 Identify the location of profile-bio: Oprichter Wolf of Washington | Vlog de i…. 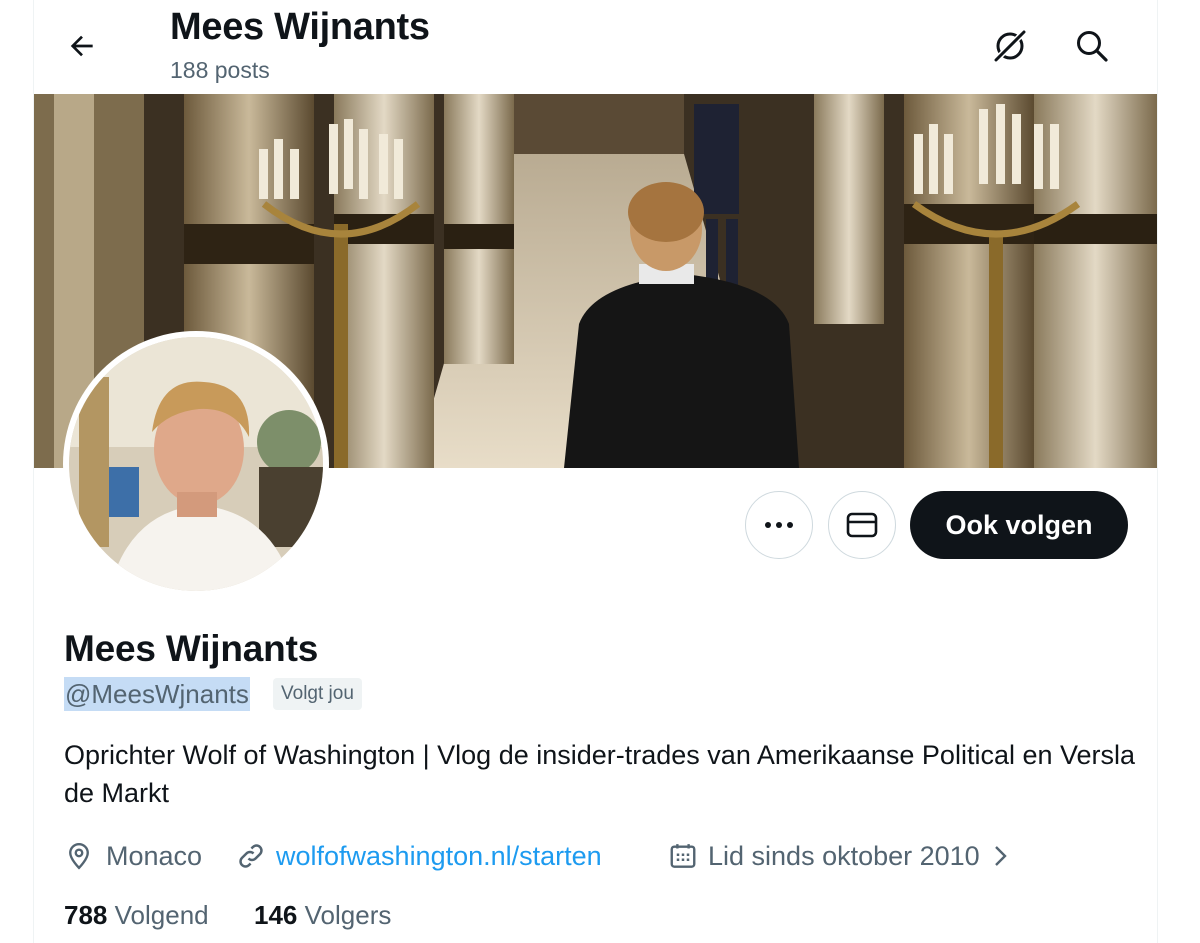
(600, 774).